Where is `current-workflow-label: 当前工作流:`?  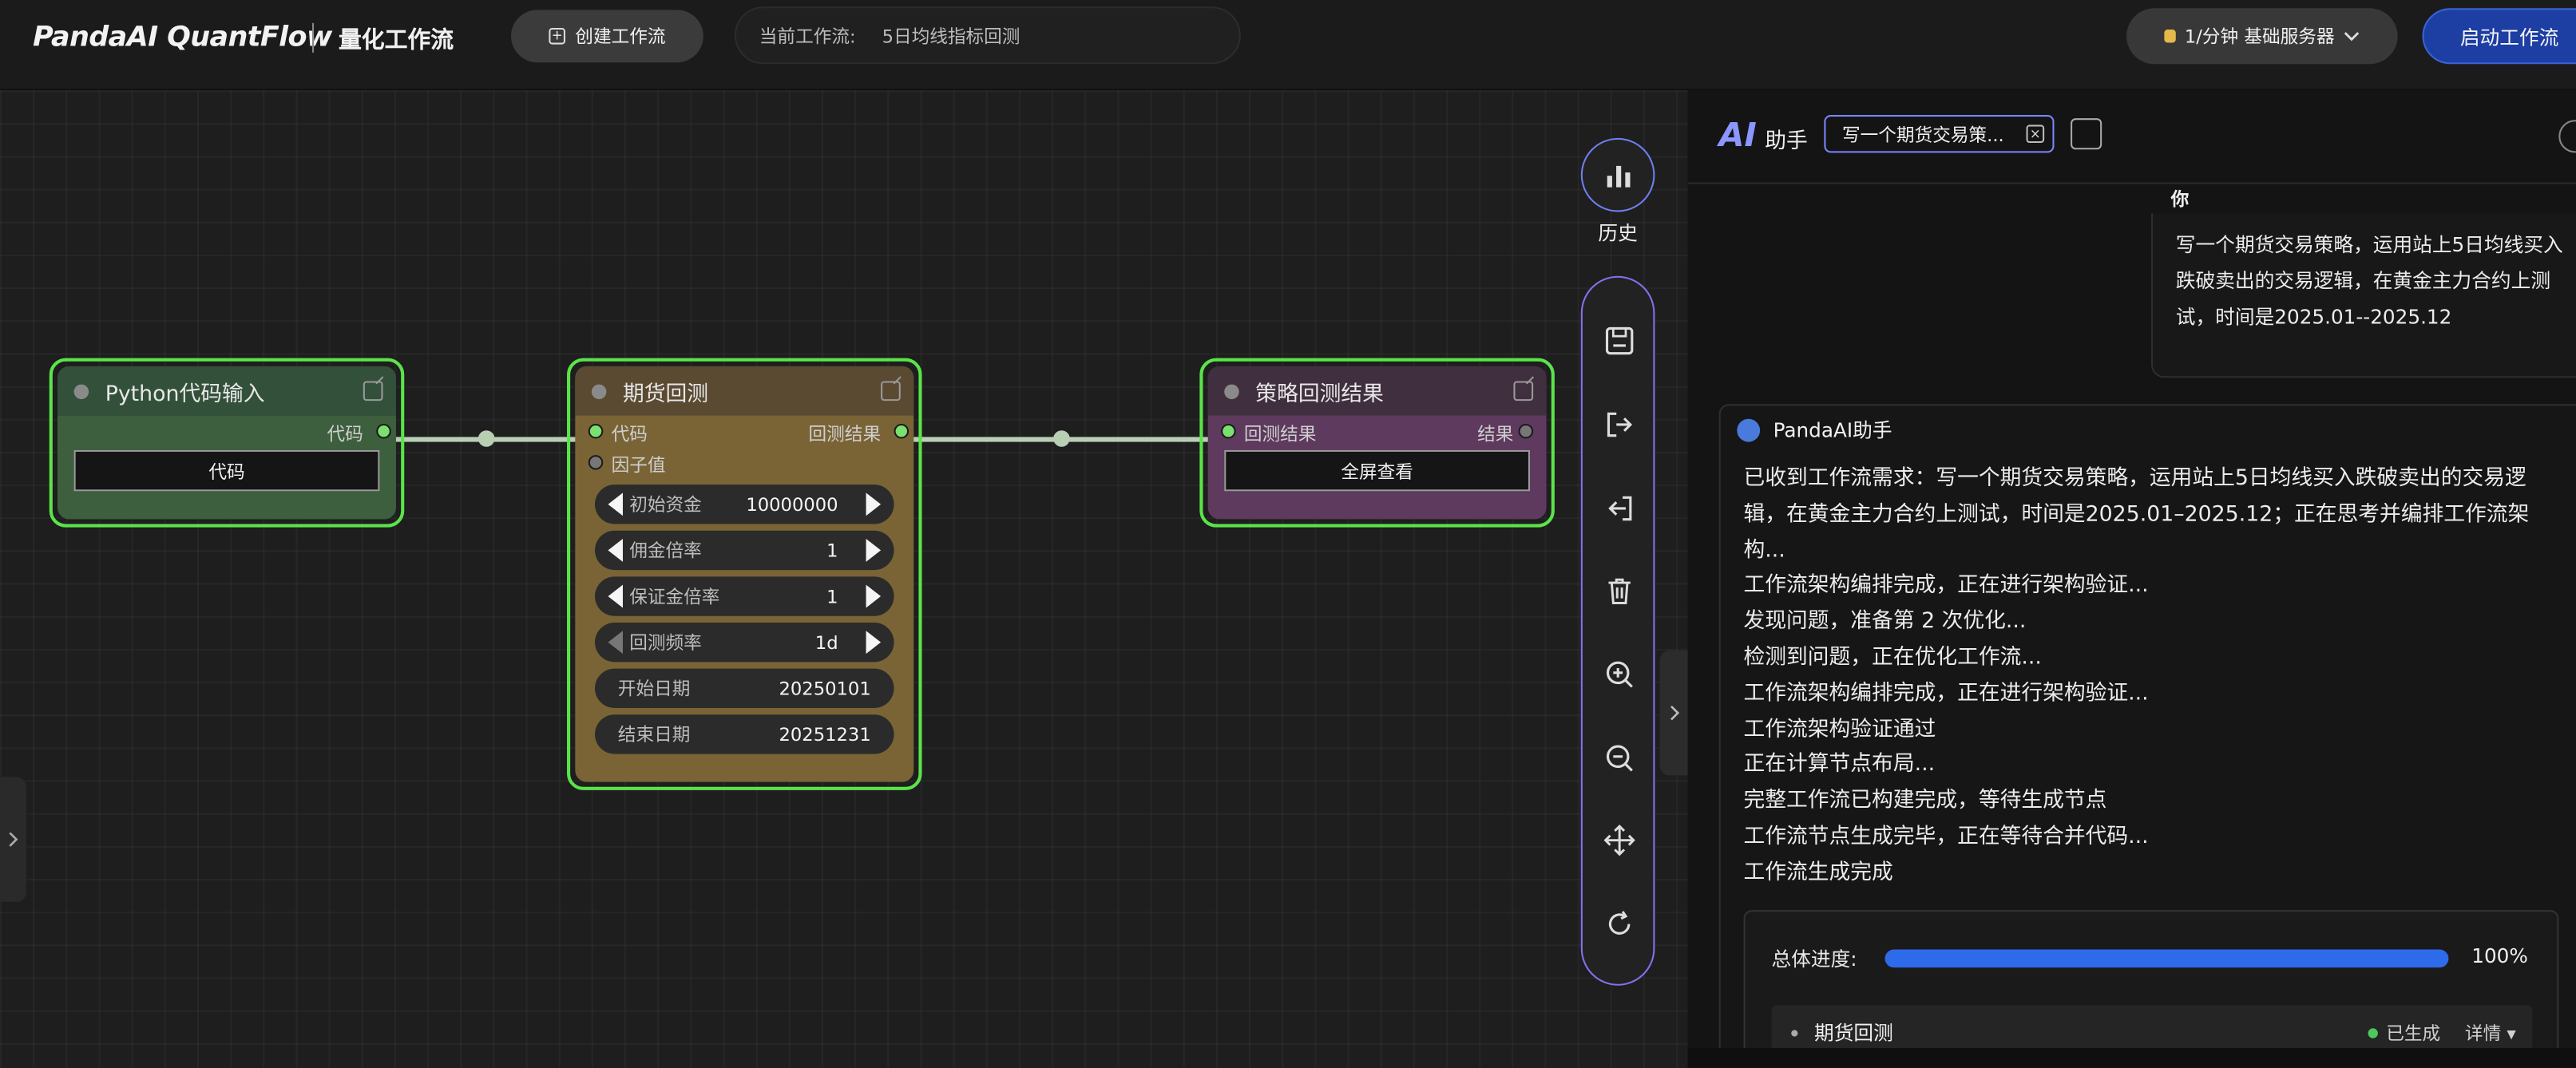
current-workflow-label: 当前工作流: is located at coordinates (807, 36).